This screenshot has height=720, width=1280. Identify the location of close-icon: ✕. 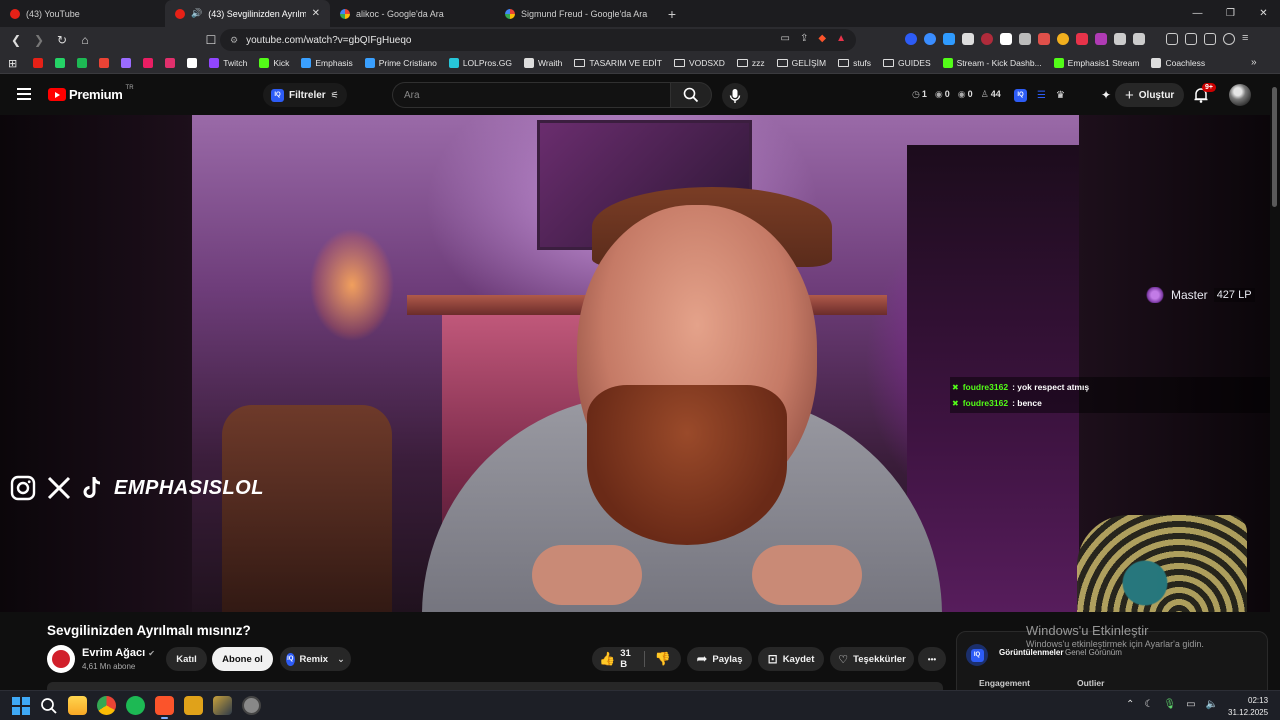
(316, 13).